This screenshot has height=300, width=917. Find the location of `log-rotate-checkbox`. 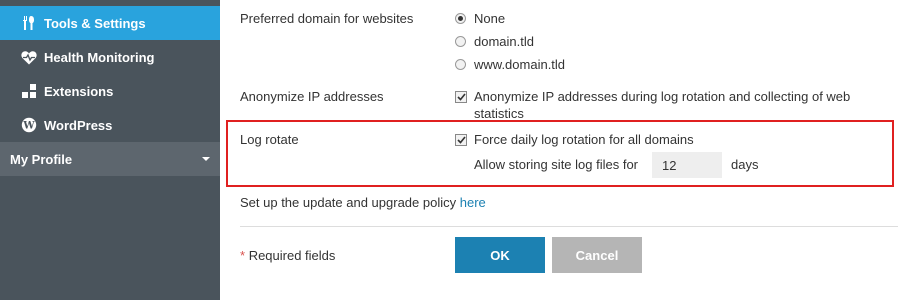

log-rotate-checkbox is located at coordinates (461, 139).